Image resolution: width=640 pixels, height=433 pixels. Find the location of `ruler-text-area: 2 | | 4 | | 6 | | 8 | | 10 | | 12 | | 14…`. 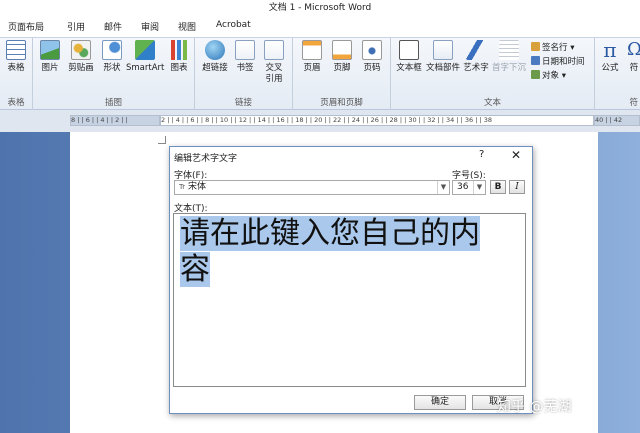

ruler-text-area: 2 | | 4 | | 6 | | 8 | | 10 | | 12 | | 14… is located at coordinates (377, 120).